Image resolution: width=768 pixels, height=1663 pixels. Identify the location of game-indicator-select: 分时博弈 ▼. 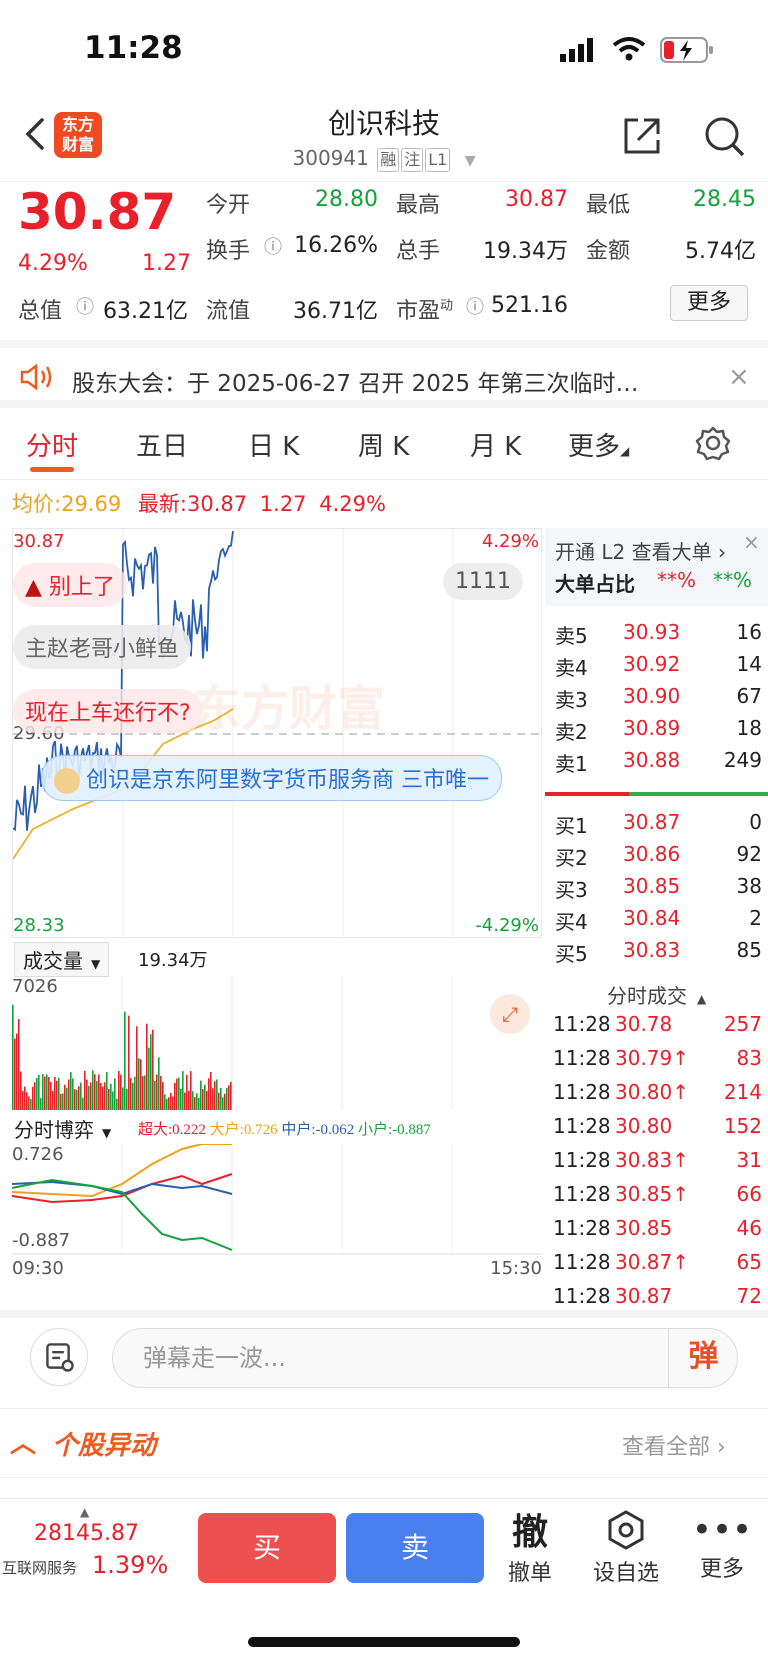
(62, 1128).